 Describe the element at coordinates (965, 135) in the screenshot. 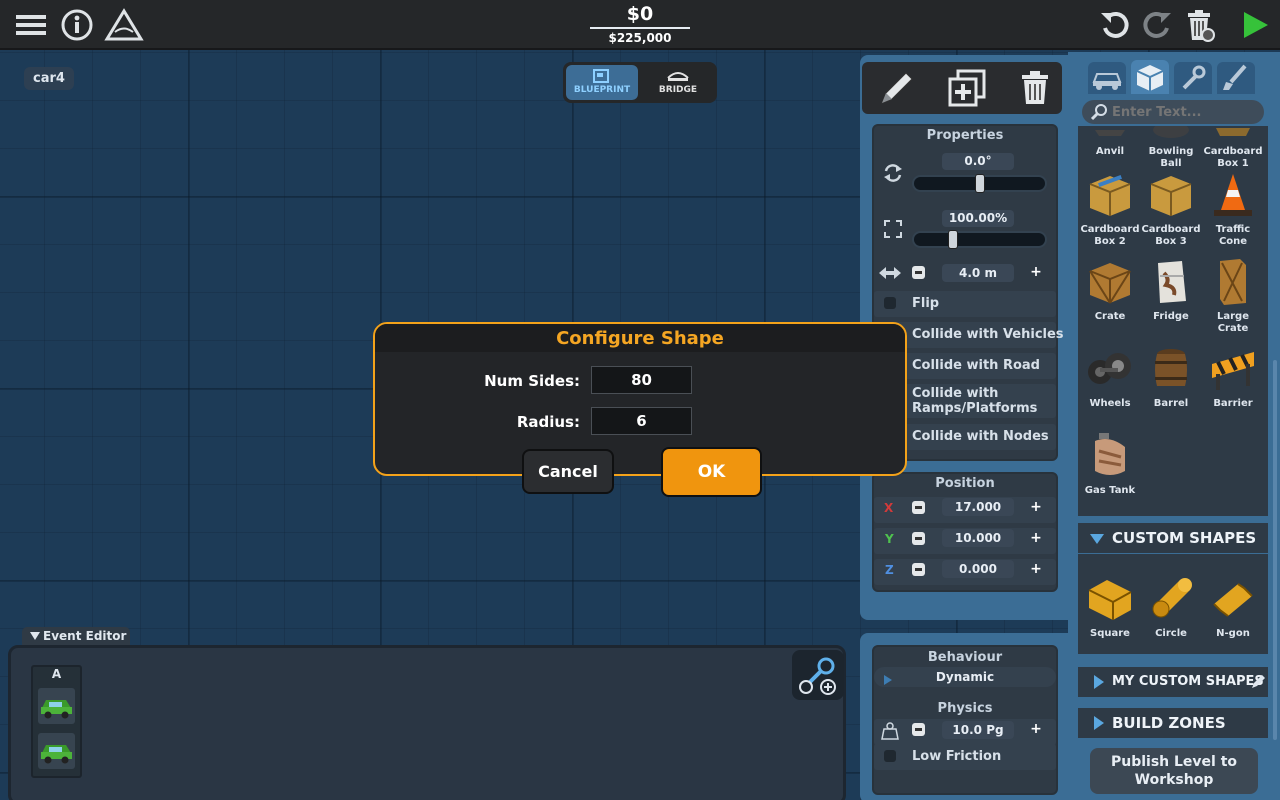

I see `properties-title: Properties` at that location.